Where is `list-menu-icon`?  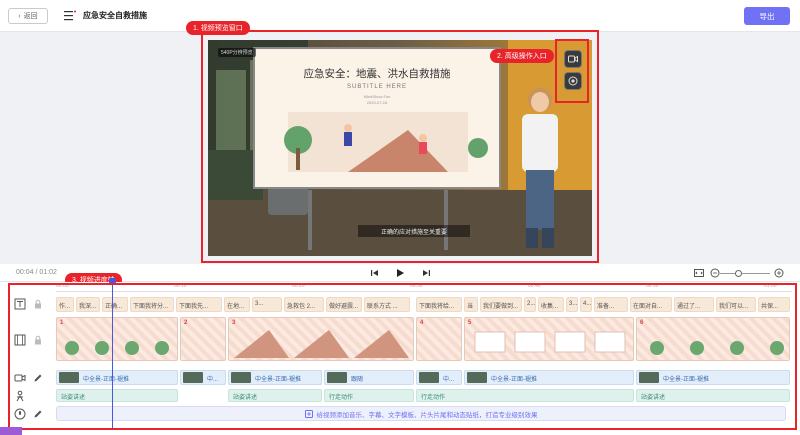 list-menu-icon is located at coordinates (70, 15).